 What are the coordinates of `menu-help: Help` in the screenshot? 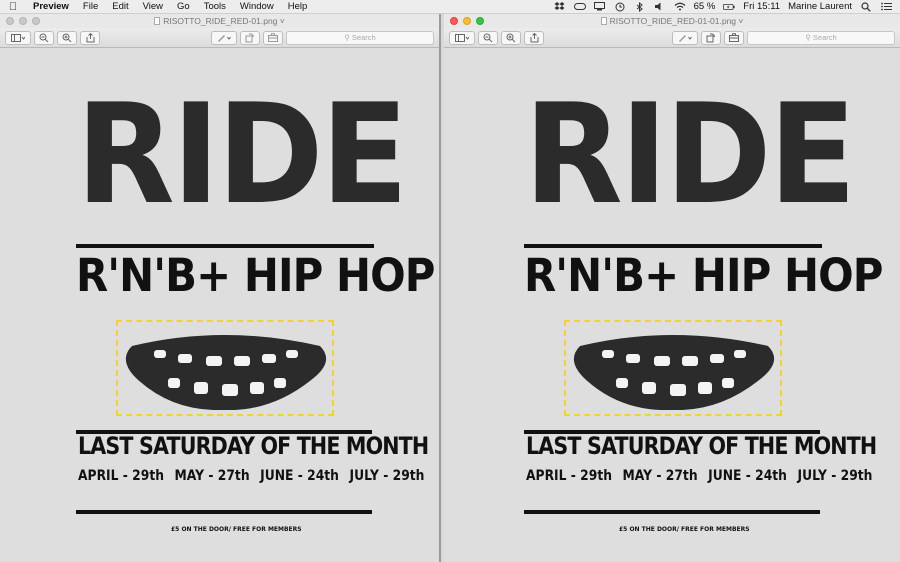 It's located at (298, 7).